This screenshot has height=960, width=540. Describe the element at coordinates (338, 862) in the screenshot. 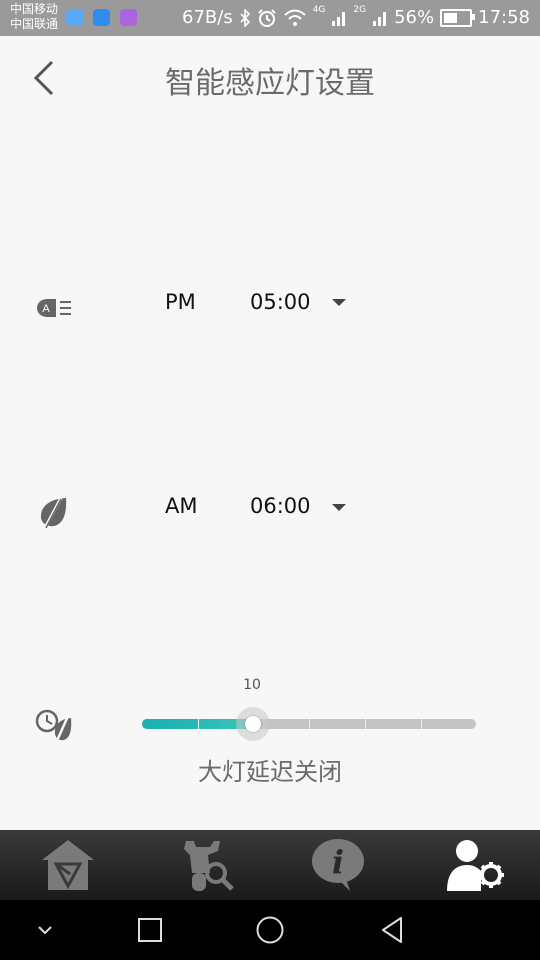

I see `svg-text: i` at that location.